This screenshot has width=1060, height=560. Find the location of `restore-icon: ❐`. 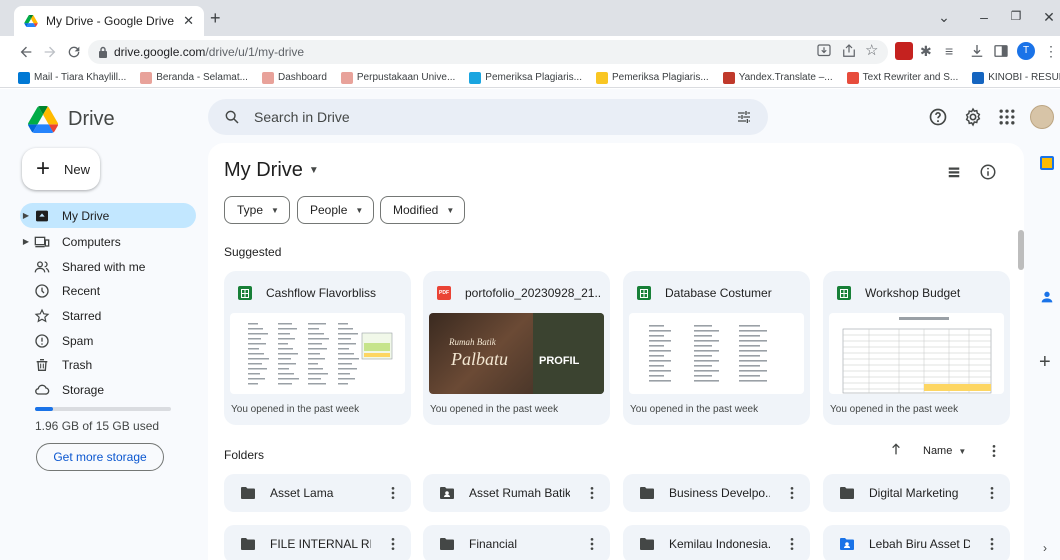

restore-icon: ❐ is located at coordinates (1016, 18).